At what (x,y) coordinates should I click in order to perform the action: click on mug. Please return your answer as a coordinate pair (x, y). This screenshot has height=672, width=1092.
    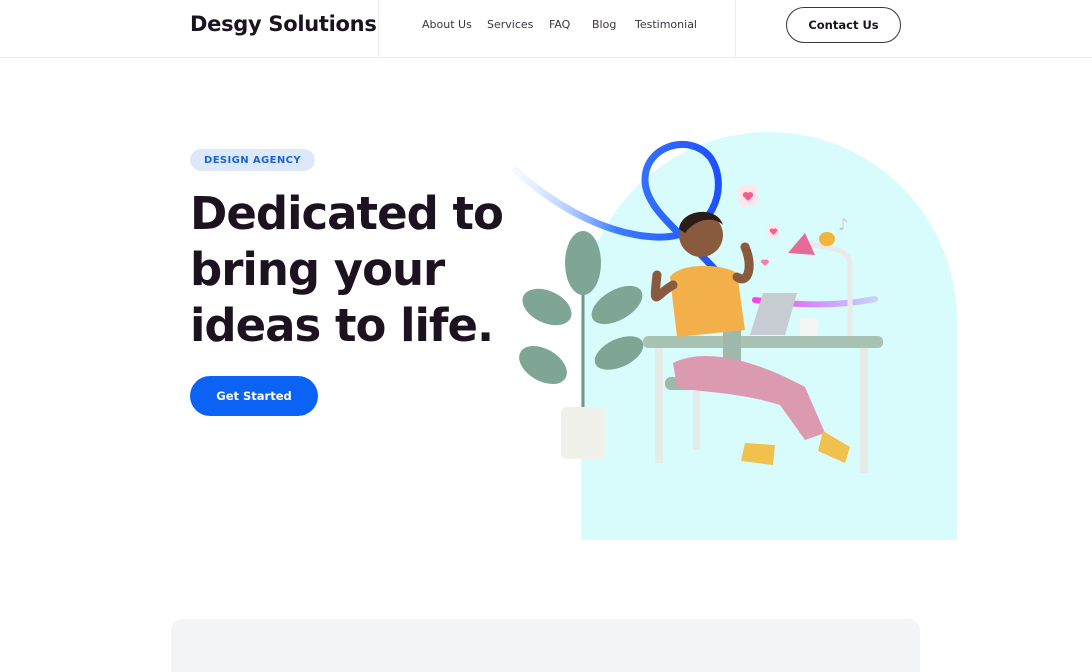
    Looking at the image, I should click on (809, 327).